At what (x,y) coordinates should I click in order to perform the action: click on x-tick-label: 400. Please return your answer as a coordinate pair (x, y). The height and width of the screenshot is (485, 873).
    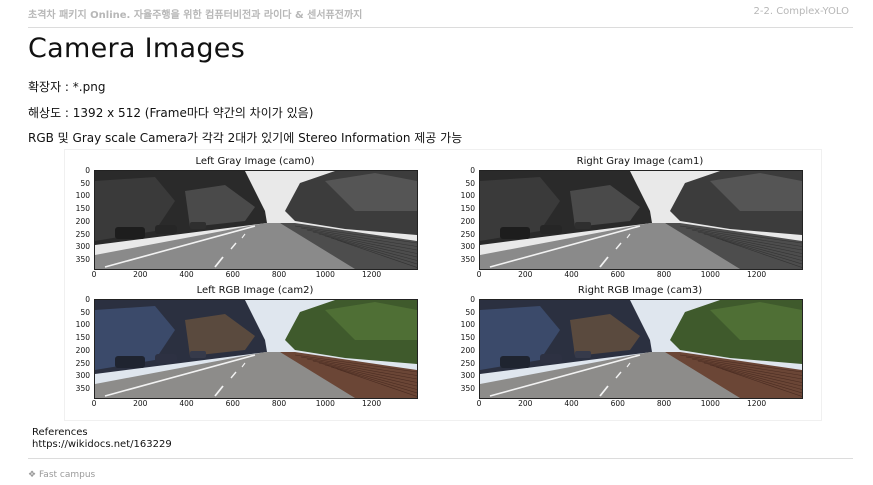
    Looking at the image, I should click on (571, 403).